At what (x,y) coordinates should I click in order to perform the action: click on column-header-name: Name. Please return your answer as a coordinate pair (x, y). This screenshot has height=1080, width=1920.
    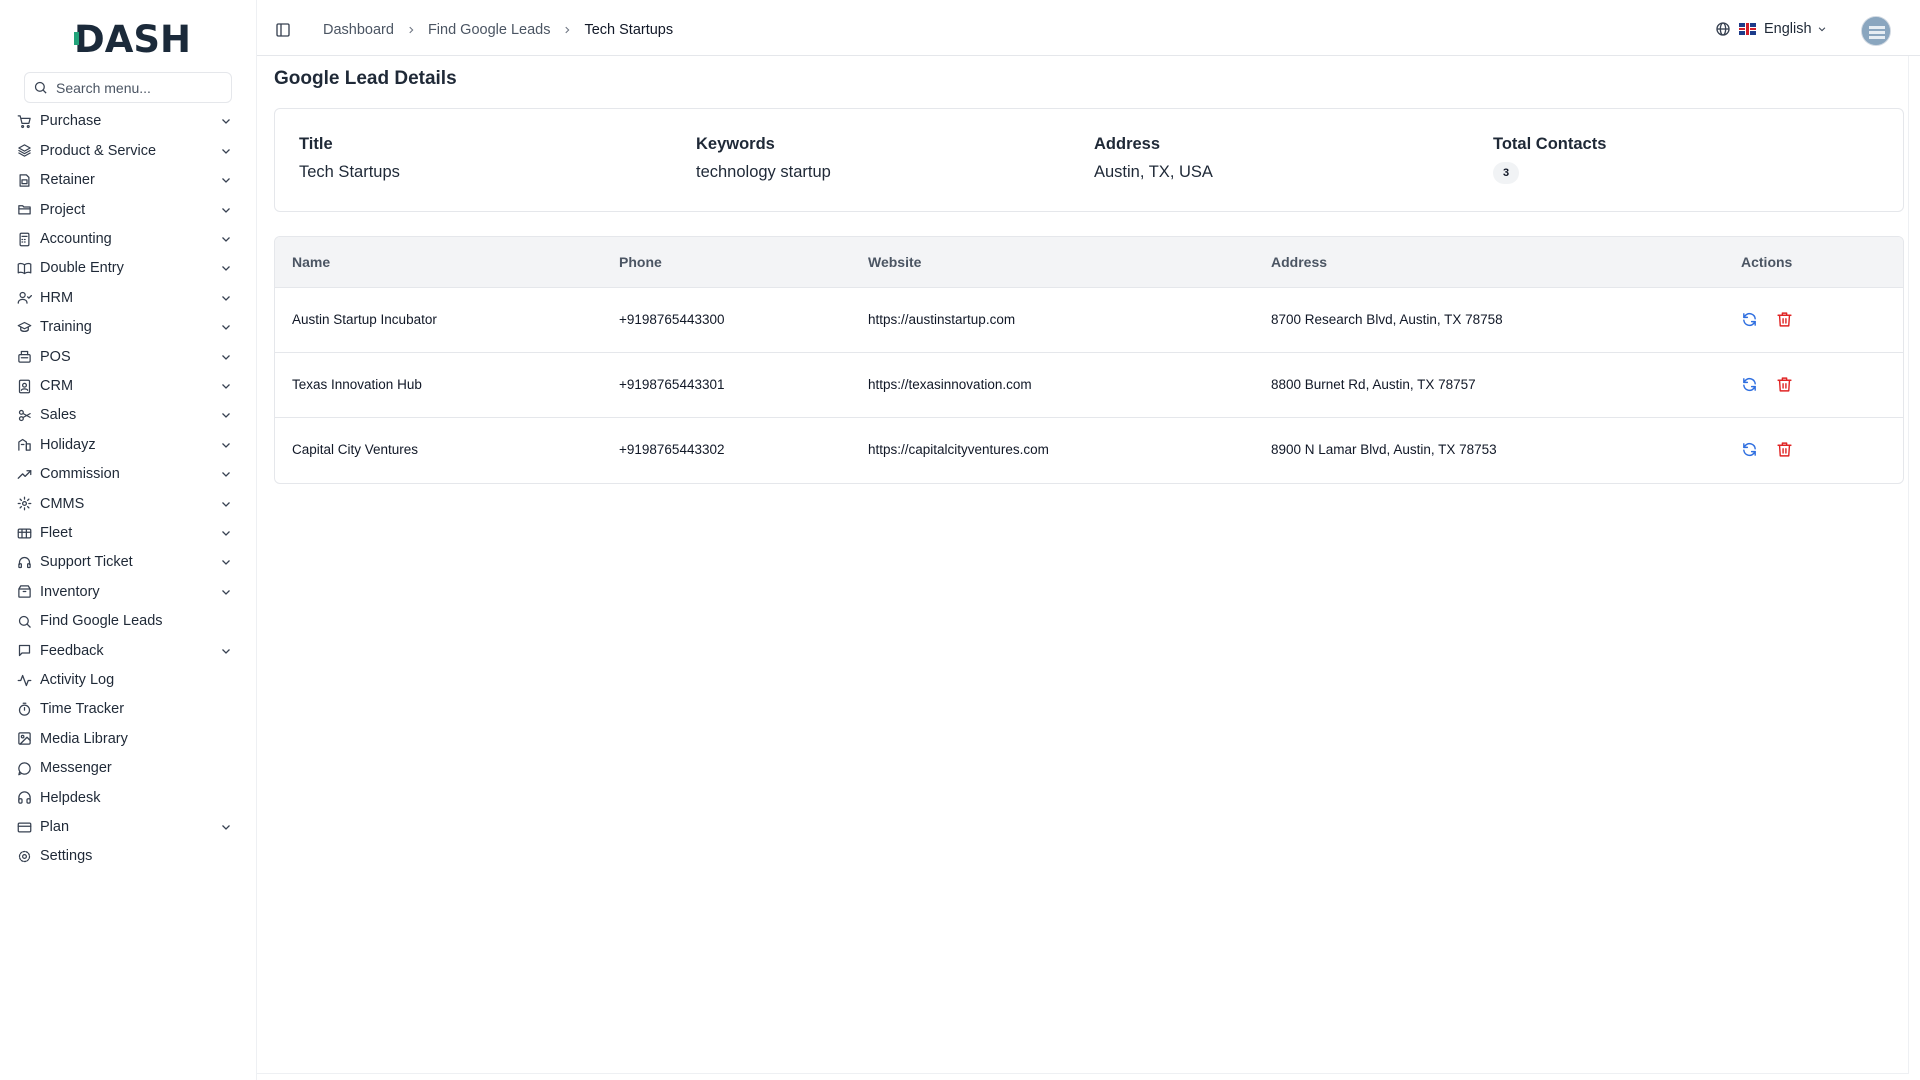
    Looking at the image, I should click on (311, 261).